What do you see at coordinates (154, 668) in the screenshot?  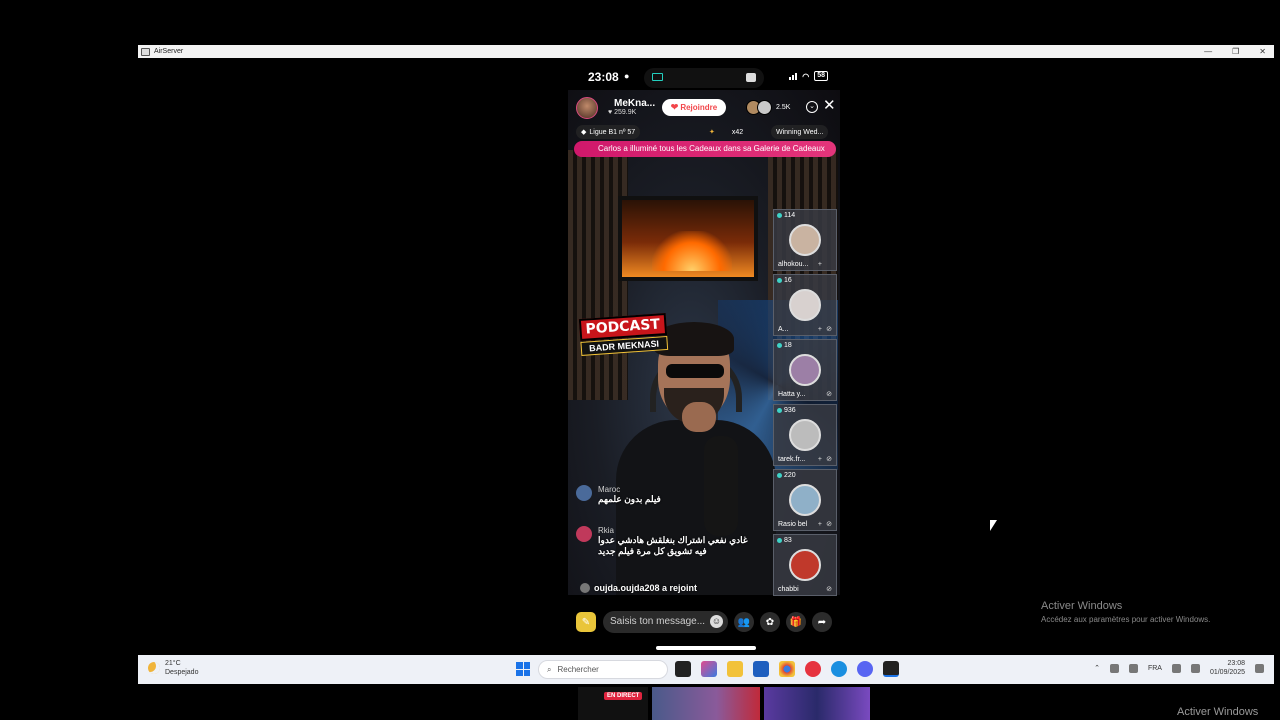 I see `moon-icon` at bounding box center [154, 668].